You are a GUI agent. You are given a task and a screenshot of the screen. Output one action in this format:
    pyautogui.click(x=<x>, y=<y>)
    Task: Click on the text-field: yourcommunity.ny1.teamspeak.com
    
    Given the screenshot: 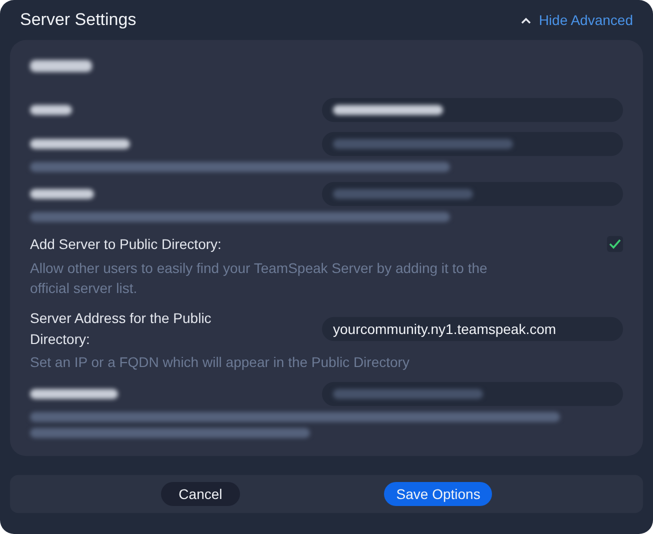 What is the action you would take?
    pyautogui.click(x=472, y=329)
    